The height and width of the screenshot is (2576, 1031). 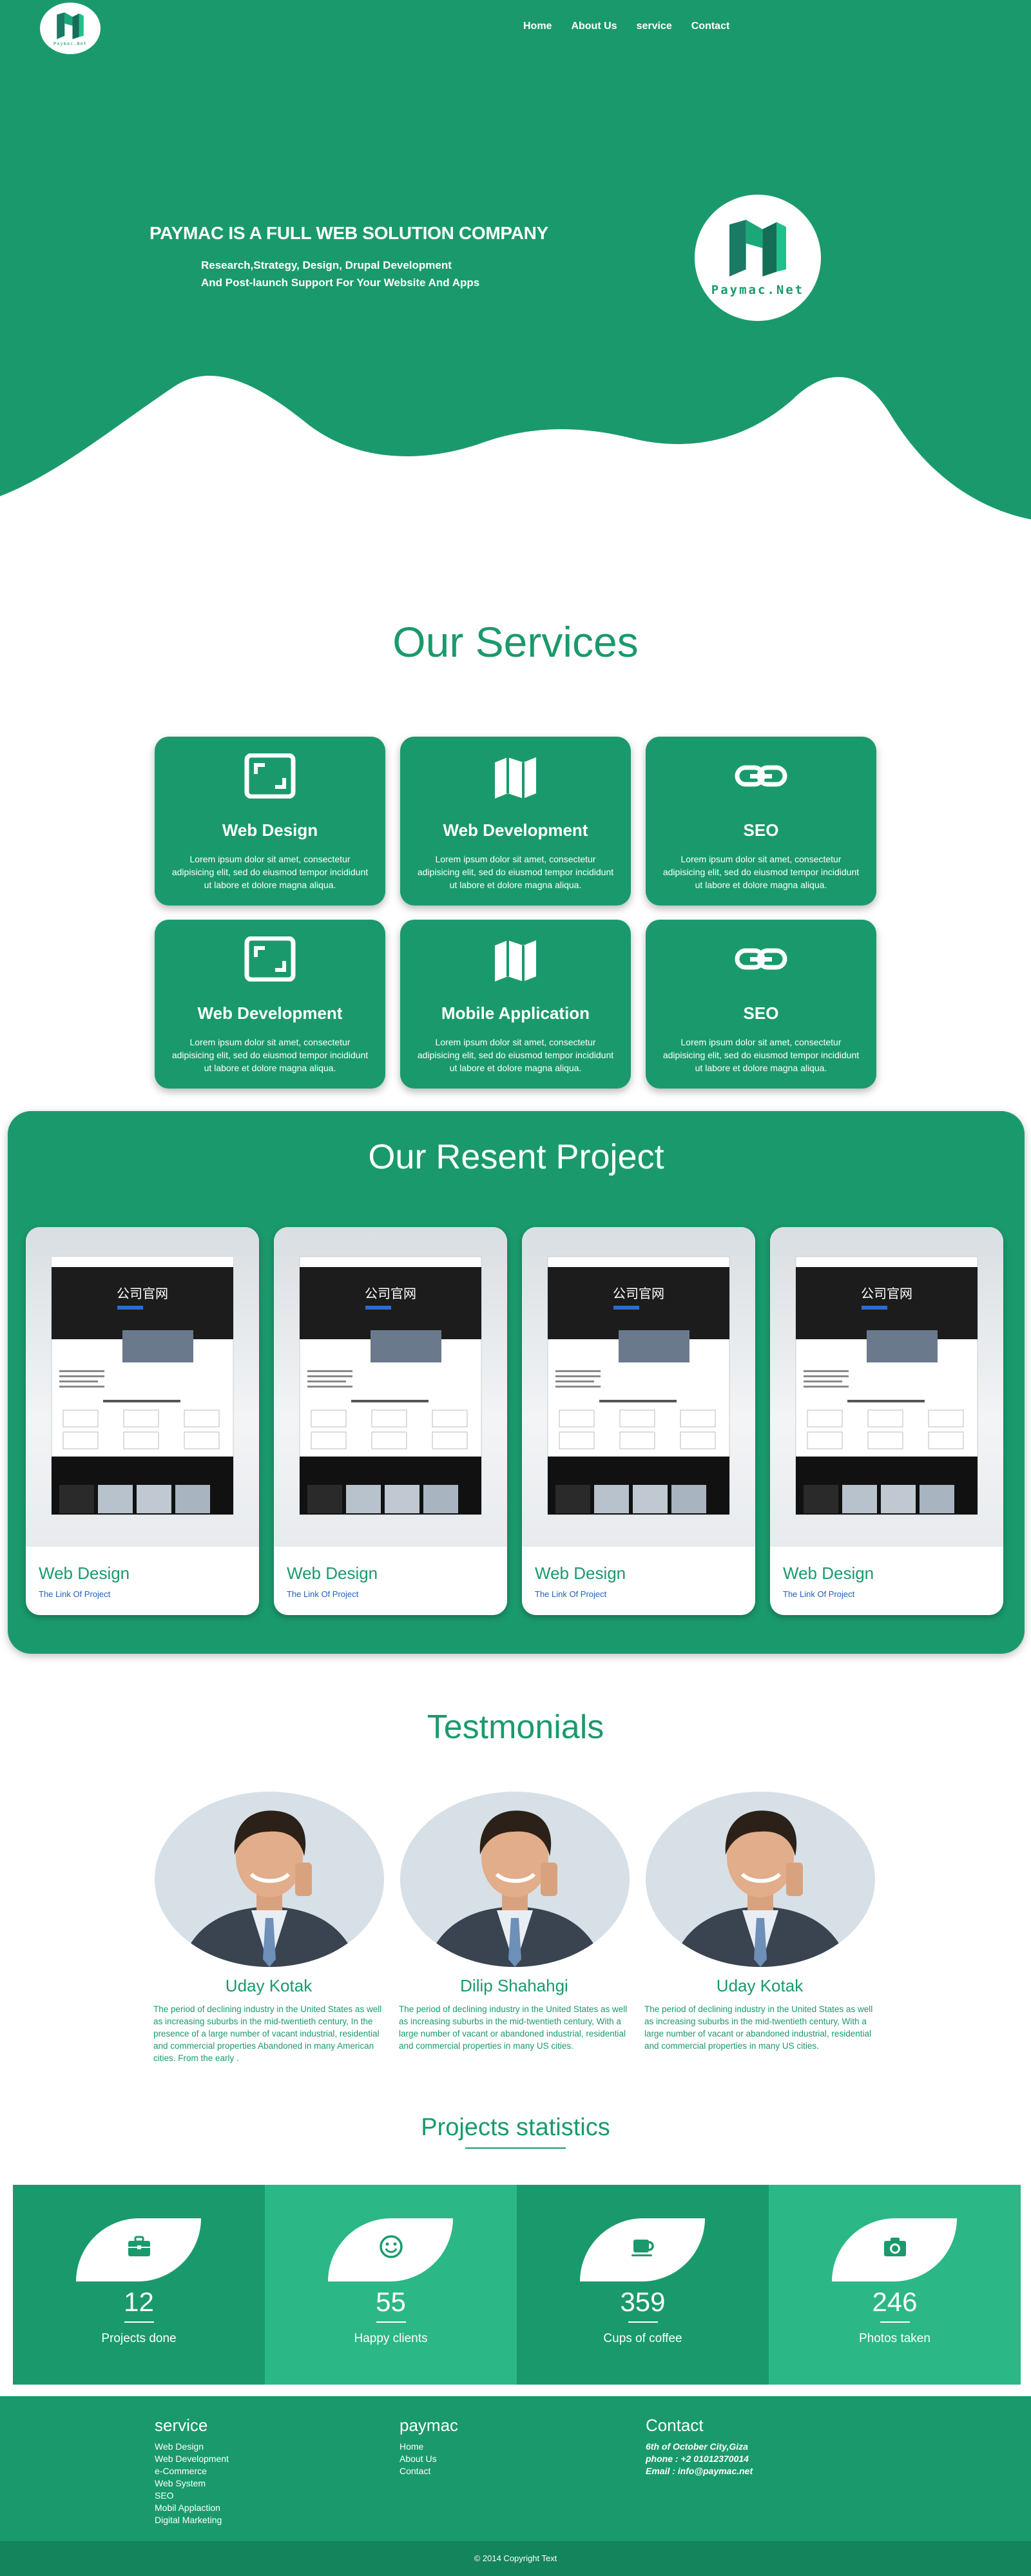 I want to click on stat-label: Projects done, so click(x=139, y=2338).